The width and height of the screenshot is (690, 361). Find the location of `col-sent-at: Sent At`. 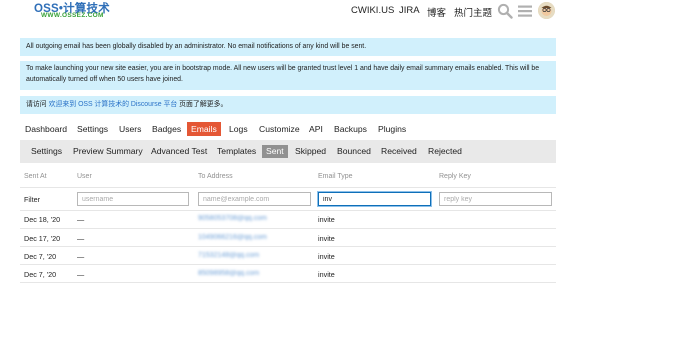

col-sent-at: Sent At is located at coordinates (35, 176).